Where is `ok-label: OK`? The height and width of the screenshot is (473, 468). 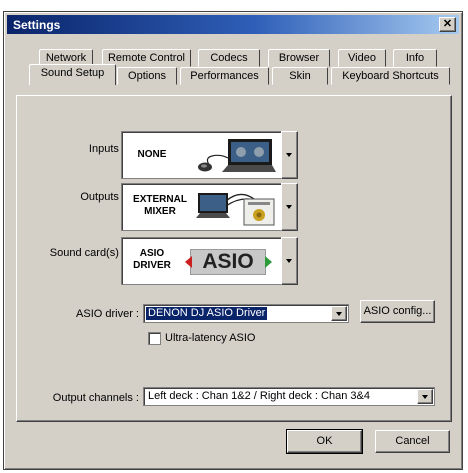 ok-label: OK is located at coordinates (324, 441).